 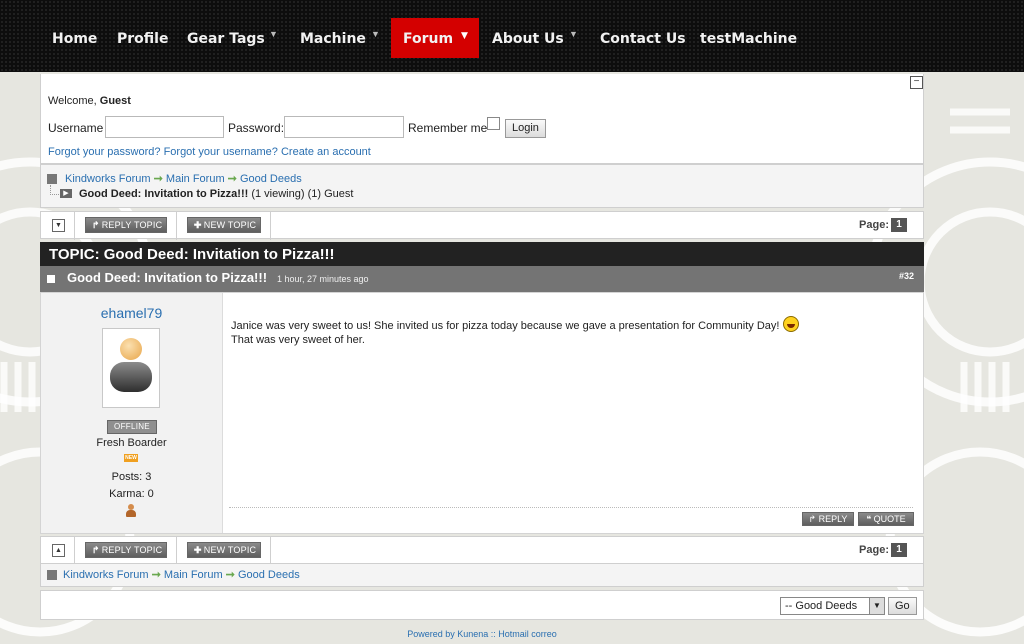 I want to click on post-number: #32, so click(x=906, y=276).